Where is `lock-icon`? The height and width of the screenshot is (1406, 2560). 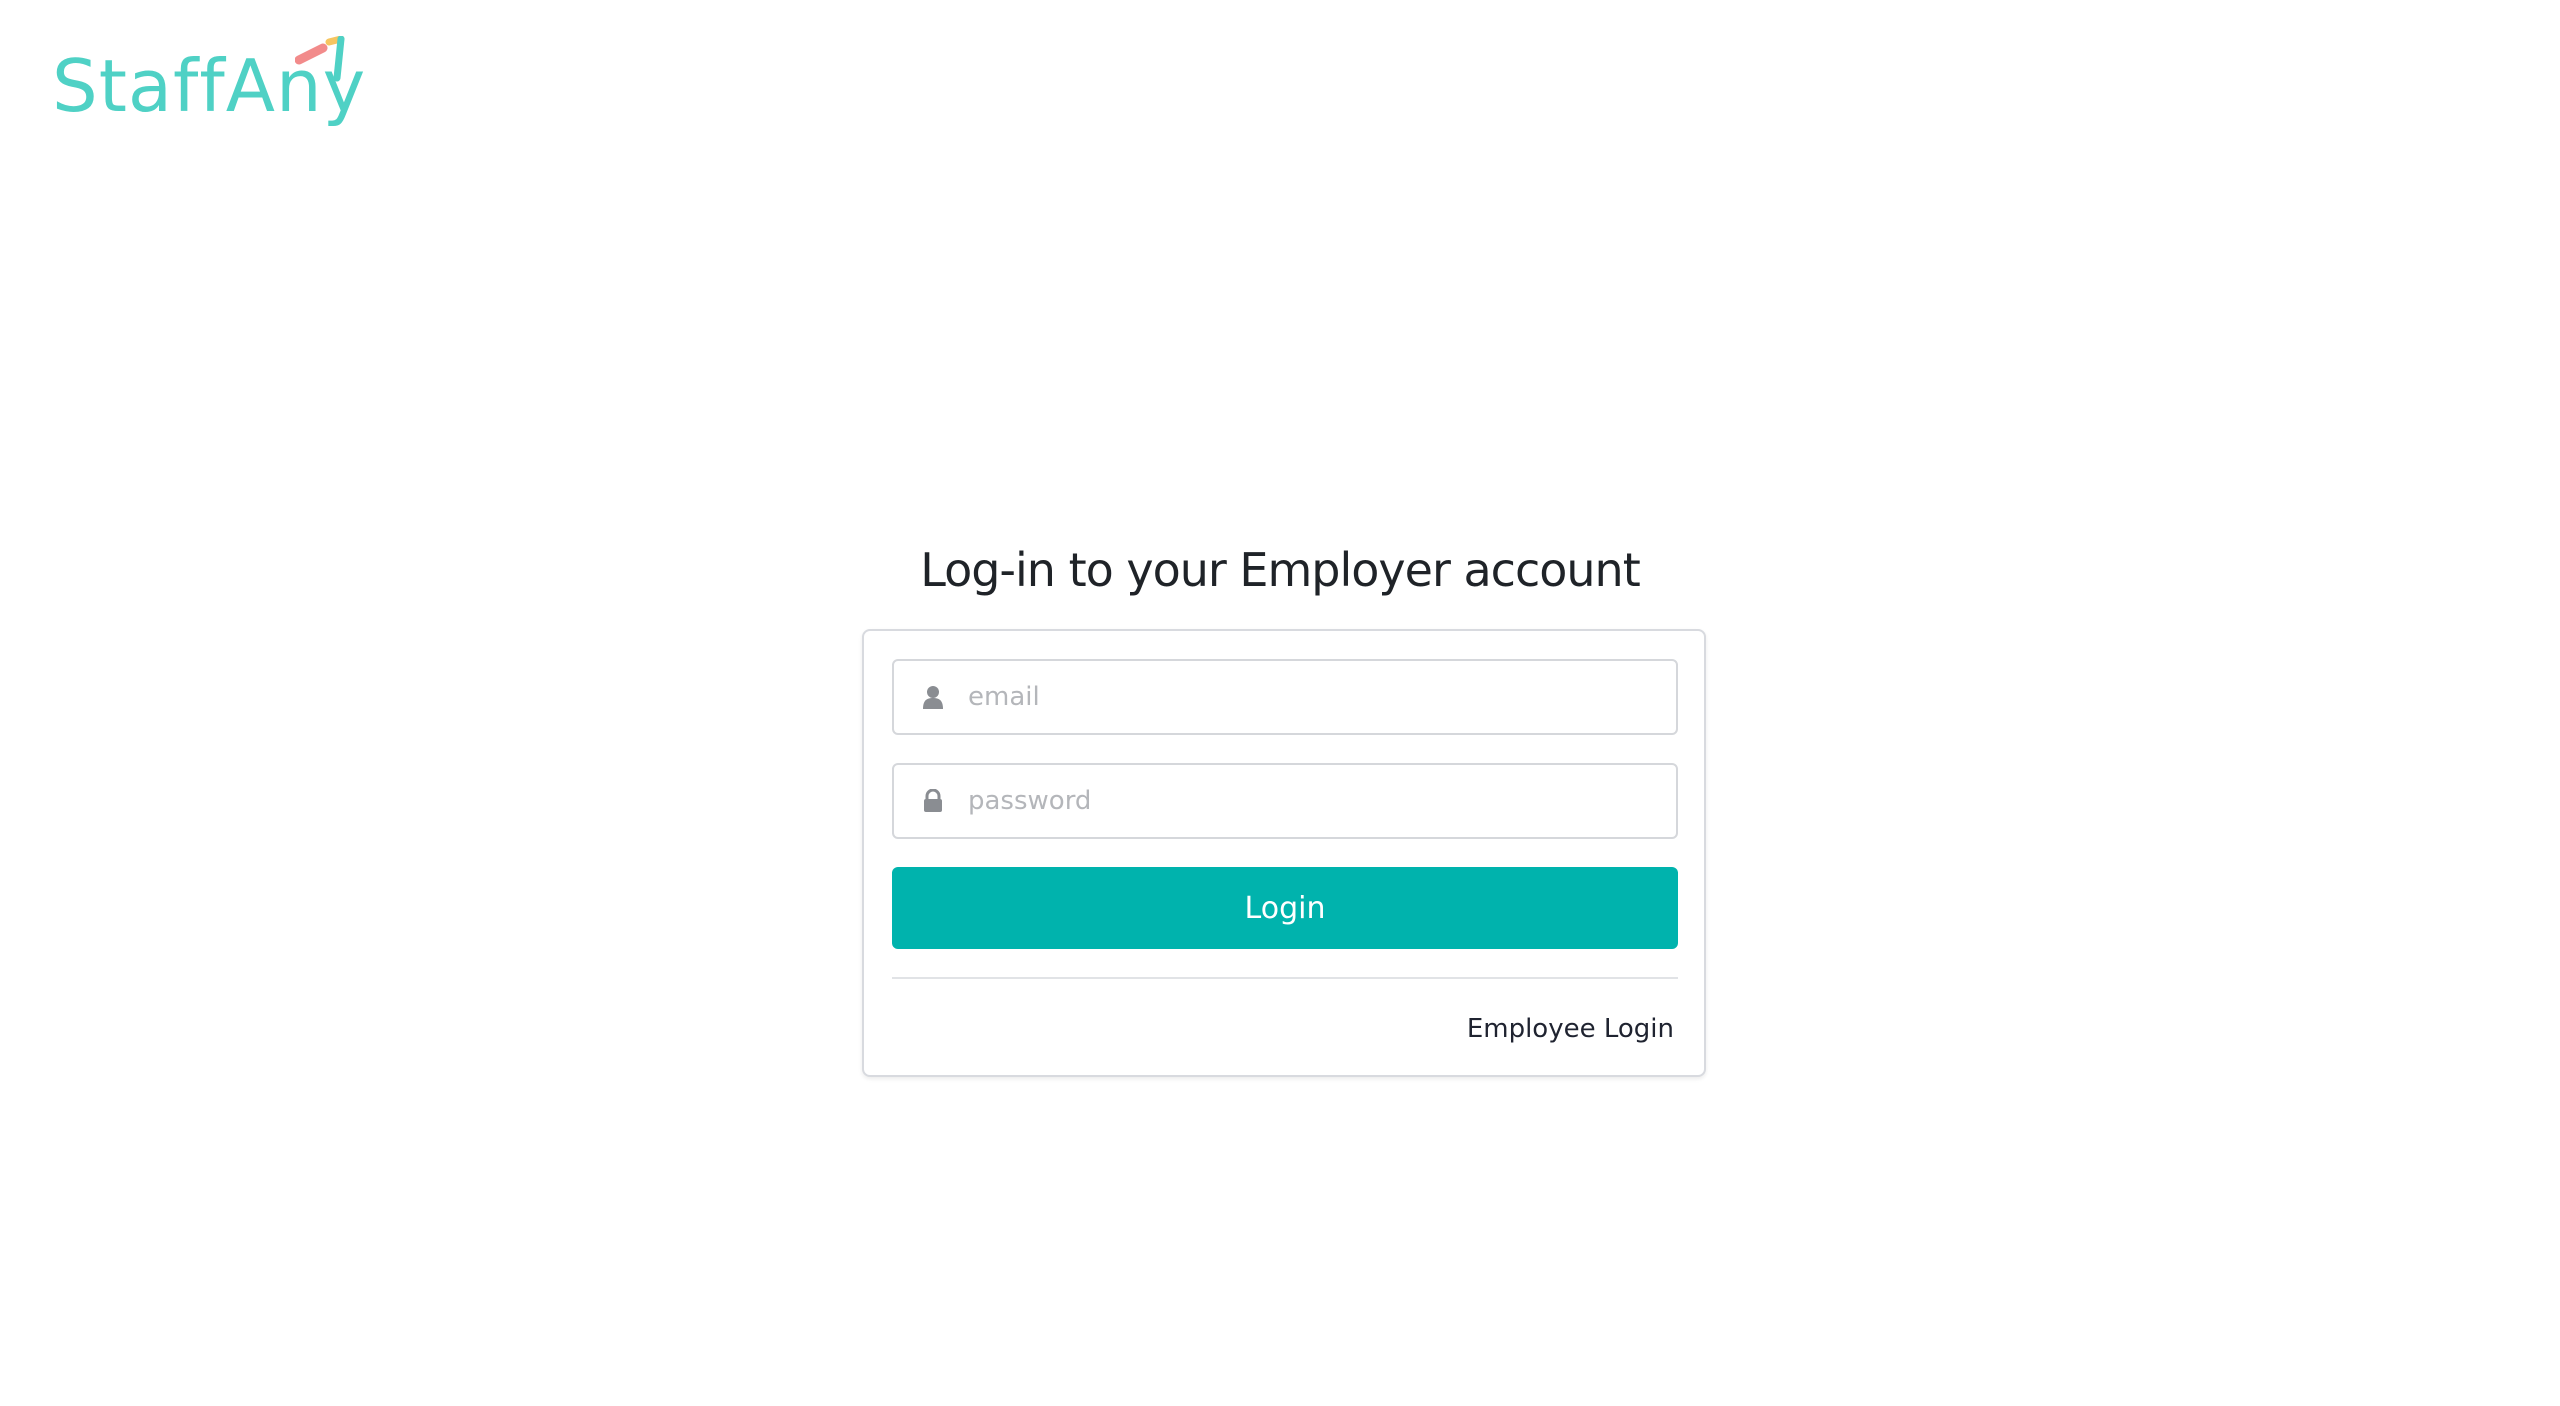
lock-icon is located at coordinates (933, 801).